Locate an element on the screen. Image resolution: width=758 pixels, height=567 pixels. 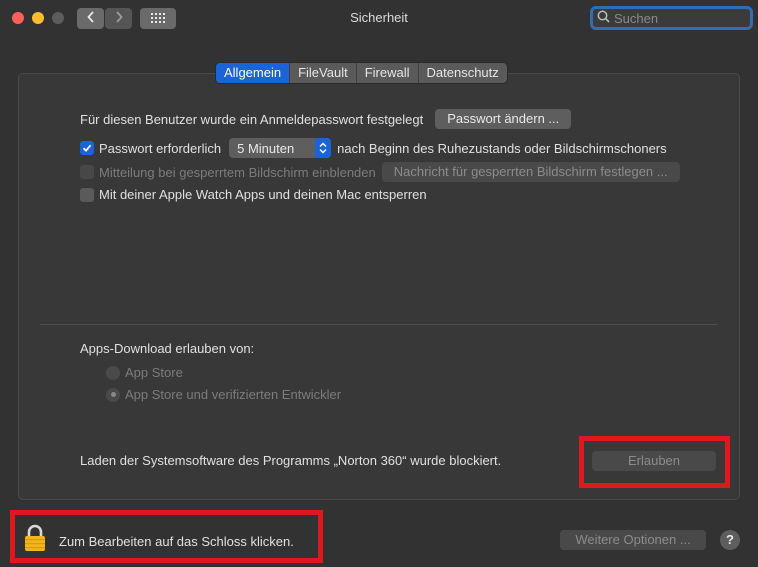
downloads-heading: Apps-Download erlauben von: is located at coordinates (167, 348).